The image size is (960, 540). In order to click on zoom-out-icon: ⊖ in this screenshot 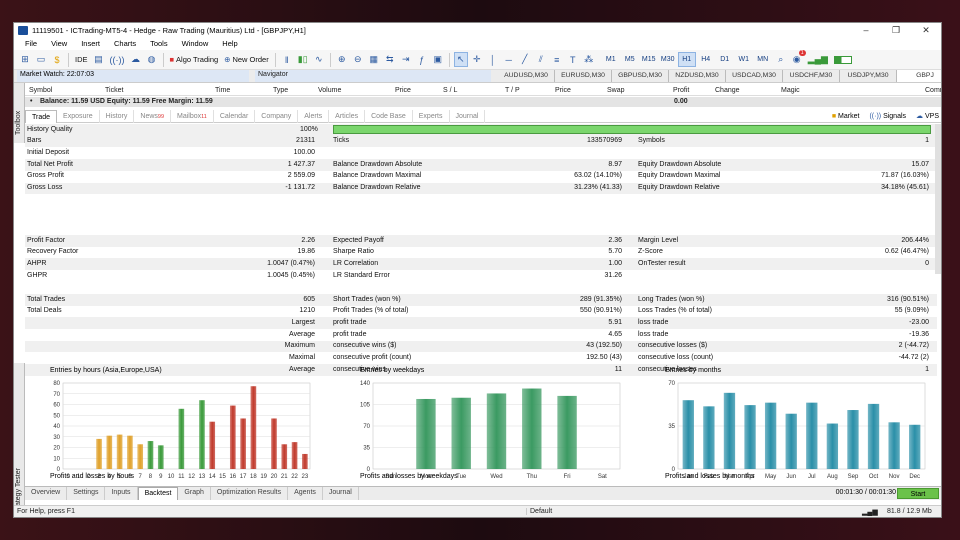, I will do `click(358, 59)`.